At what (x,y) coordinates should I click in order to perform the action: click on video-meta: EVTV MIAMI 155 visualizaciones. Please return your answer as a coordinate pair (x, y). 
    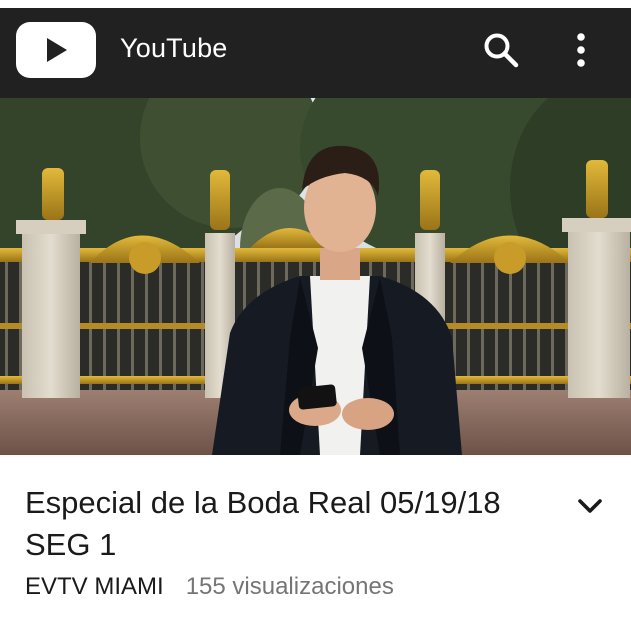
    Looking at the image, I should click on (209, 587).